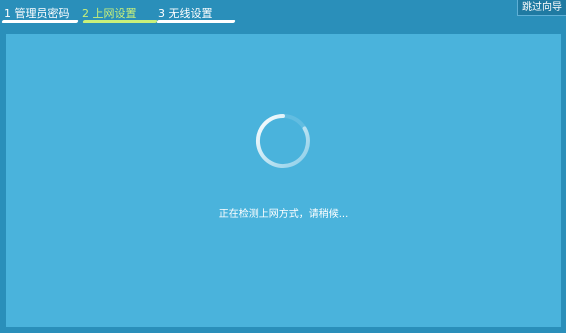 Image resolution: width=566 pixels, height=333 pixels. What do you see at coordinates (185, 13) in the screenshot?
I see `step-wireless-settings-label: 3 无线设置` at bounding box center [185, 13].